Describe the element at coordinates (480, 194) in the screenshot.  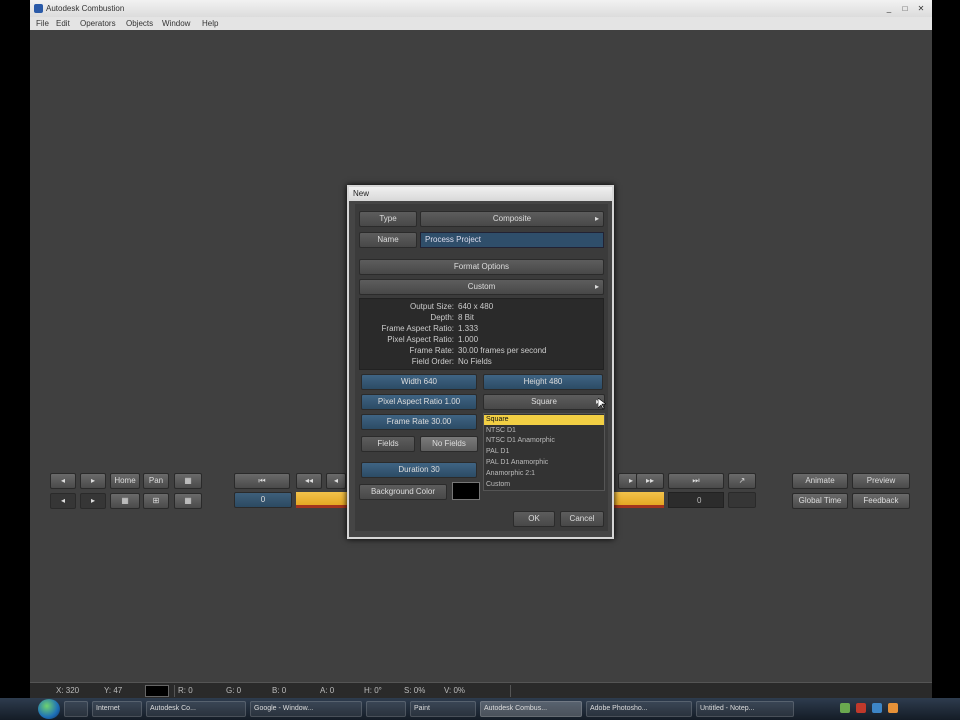
I see `dialog-title: New` at that location.